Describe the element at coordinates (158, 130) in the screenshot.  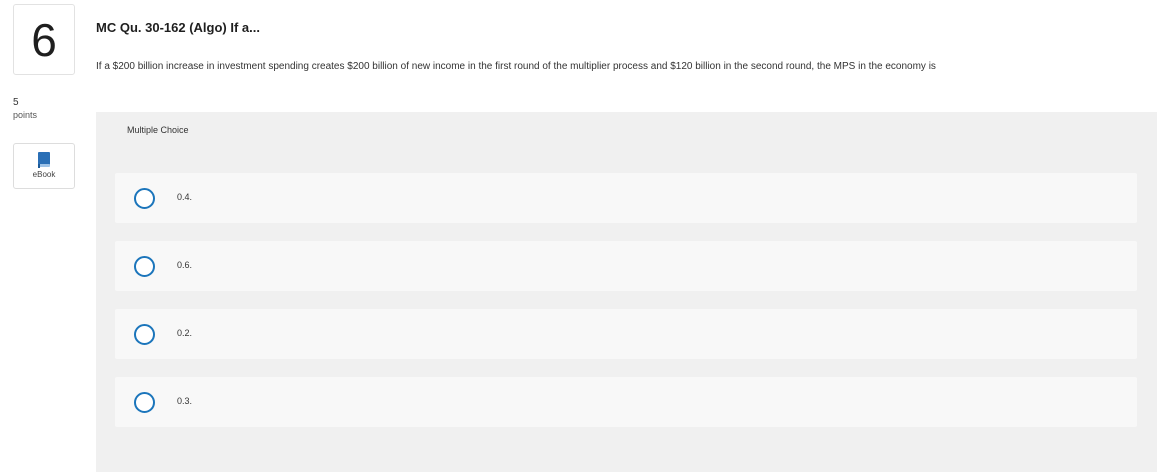
I see `question-type-label: Multiple Choice` at that location.